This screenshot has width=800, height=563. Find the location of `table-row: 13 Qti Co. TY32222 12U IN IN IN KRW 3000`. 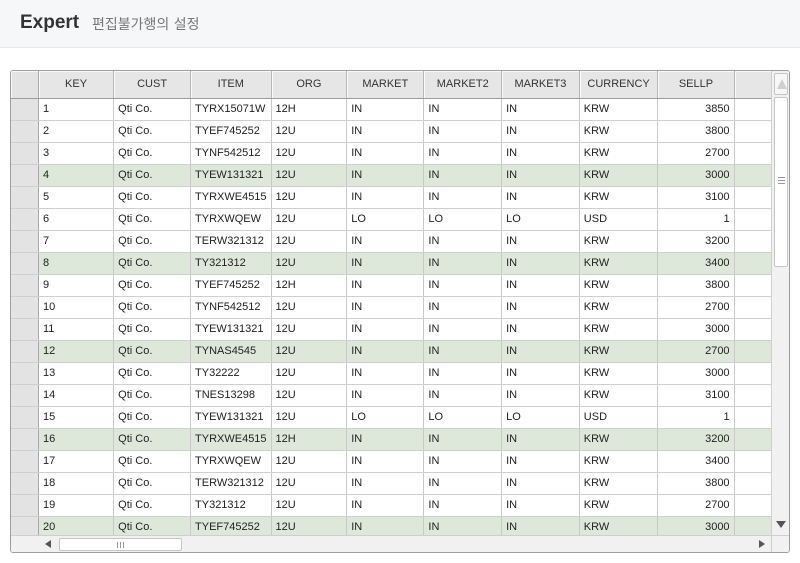

table-row: 13 Qti Co. TY32222 12U IN IN IN KRW 3000 is located at coordinates (391, 373).